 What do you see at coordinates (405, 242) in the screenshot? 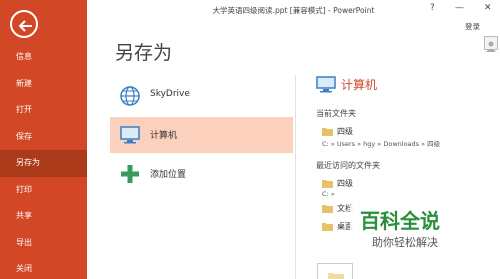
I see `watermark-subtitle: 助你轻松解决` at bounding box center [405, 242].